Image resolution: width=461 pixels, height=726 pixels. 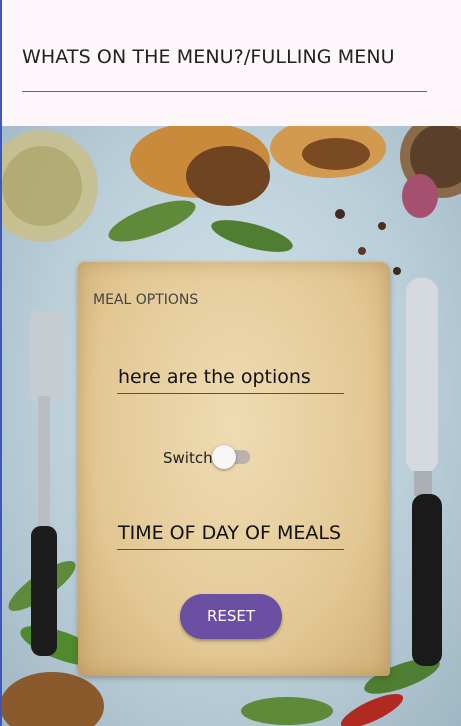 What do you see at coordinates (422, 375) in the screenshot?
I see `knife-blade-shape` at bounding box center [422, 375].